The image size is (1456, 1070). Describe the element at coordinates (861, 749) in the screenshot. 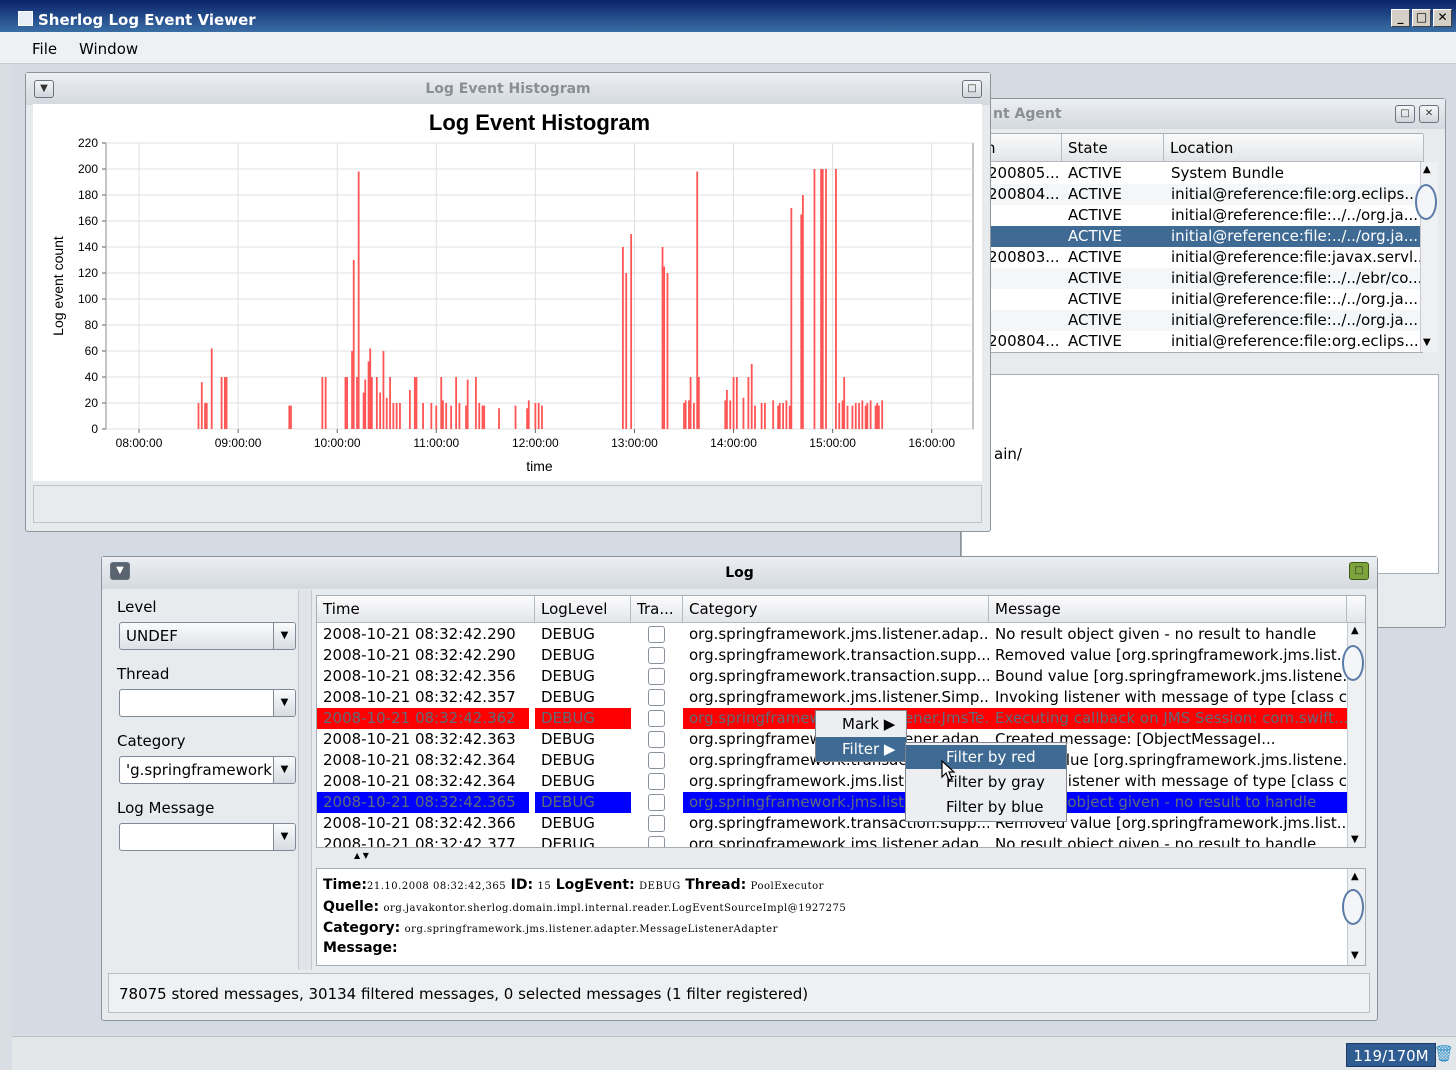

I see `menu-item-filter: Filter ▶` at that location.